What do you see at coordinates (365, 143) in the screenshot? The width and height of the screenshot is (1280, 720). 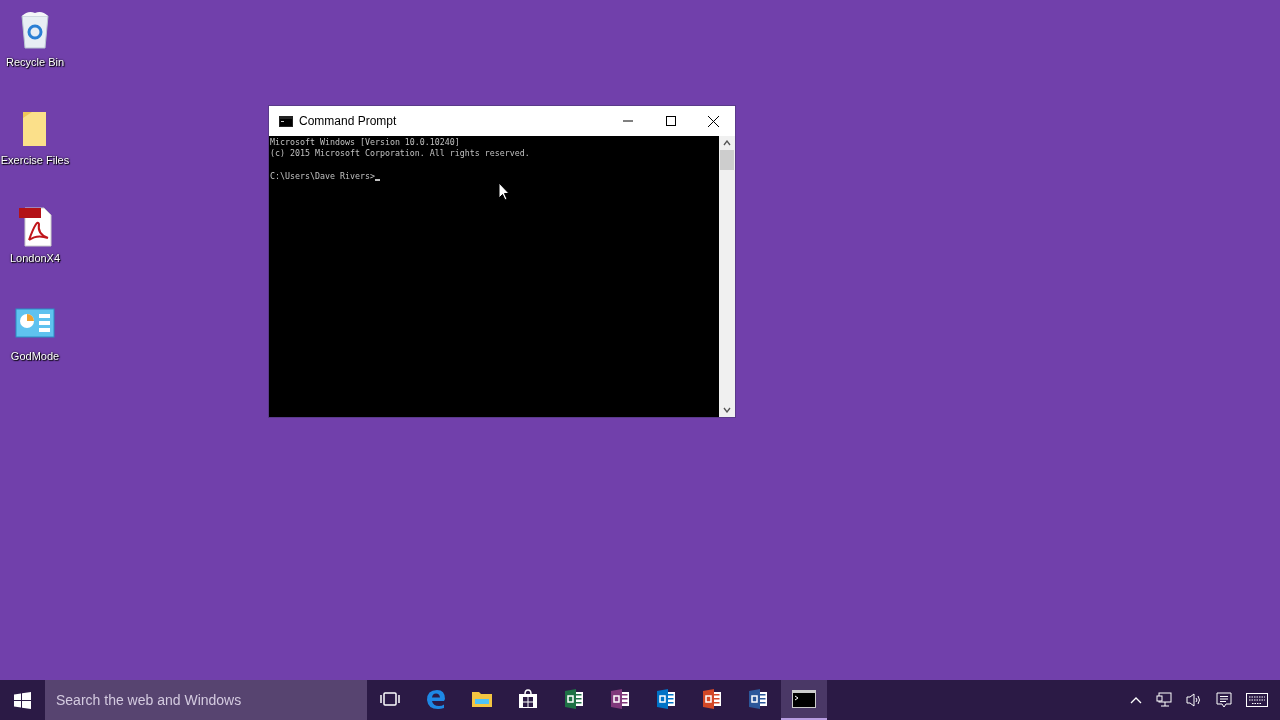 I see `console-text: Microsoft Windows [Version 10.0.10240]` at bounding box center [365, 143].